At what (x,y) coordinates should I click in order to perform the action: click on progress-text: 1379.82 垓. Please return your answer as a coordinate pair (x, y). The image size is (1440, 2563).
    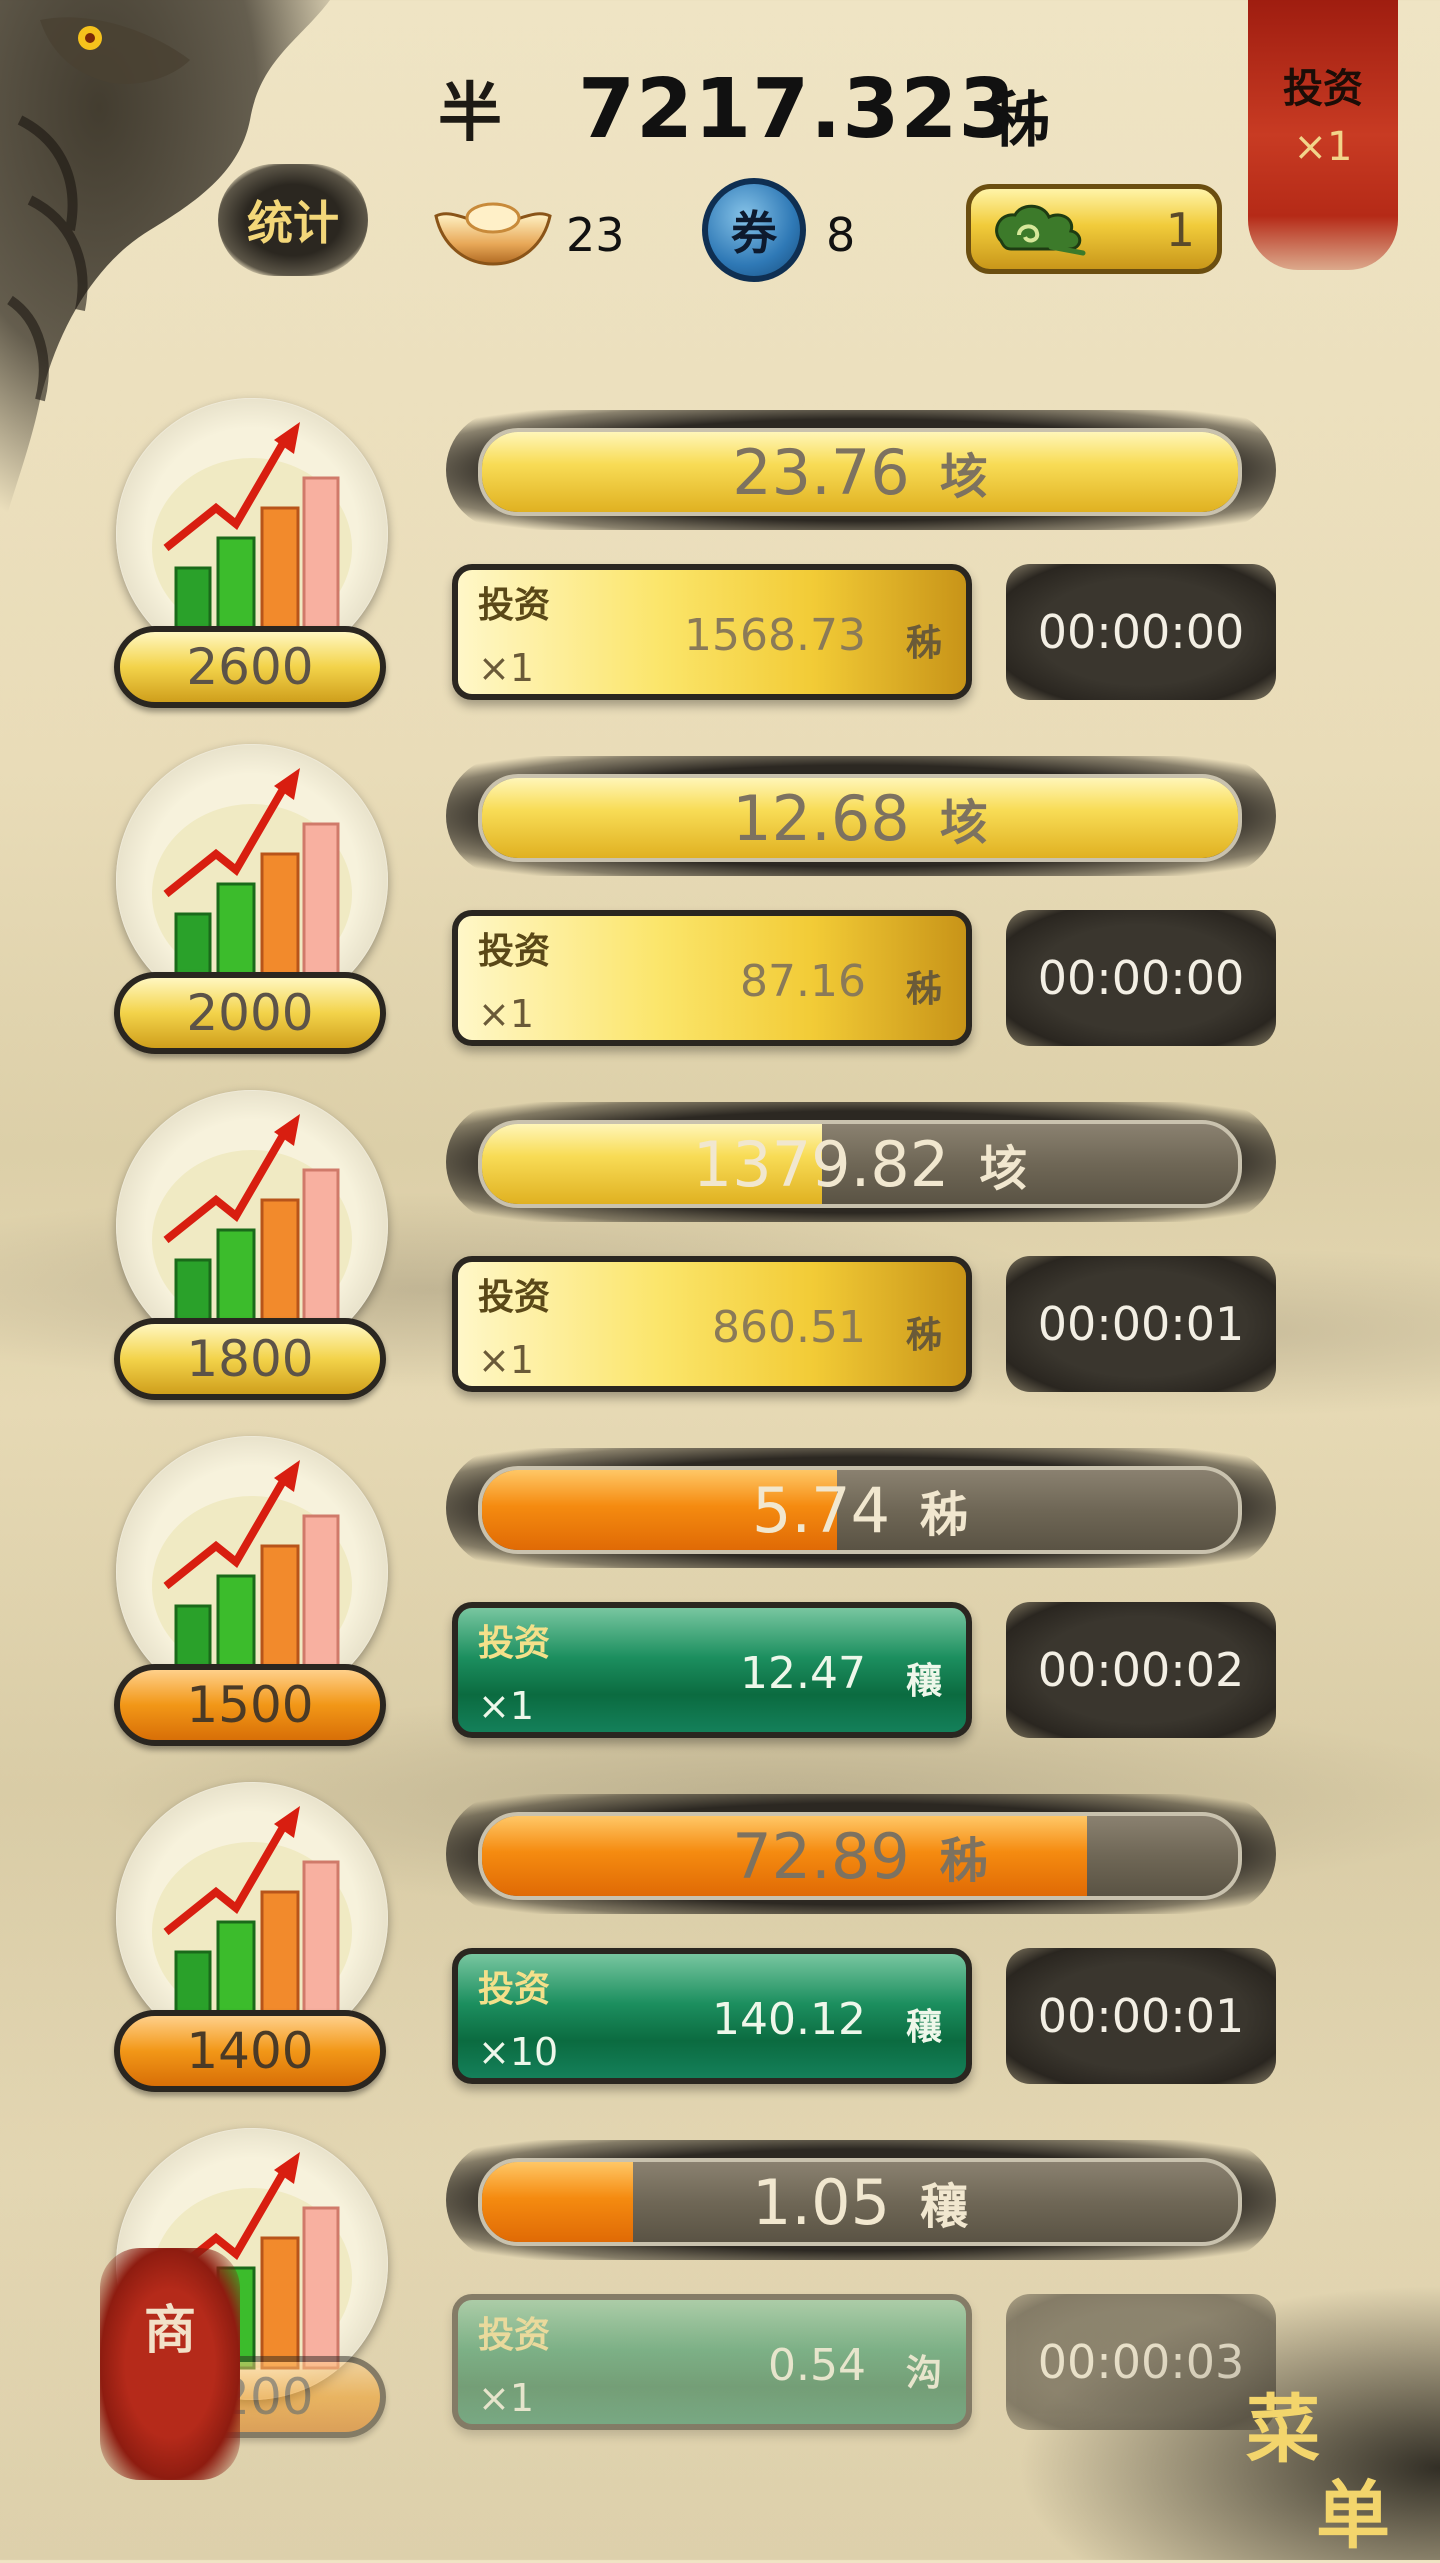
    Looking at the image, I should click on (860, 1164).